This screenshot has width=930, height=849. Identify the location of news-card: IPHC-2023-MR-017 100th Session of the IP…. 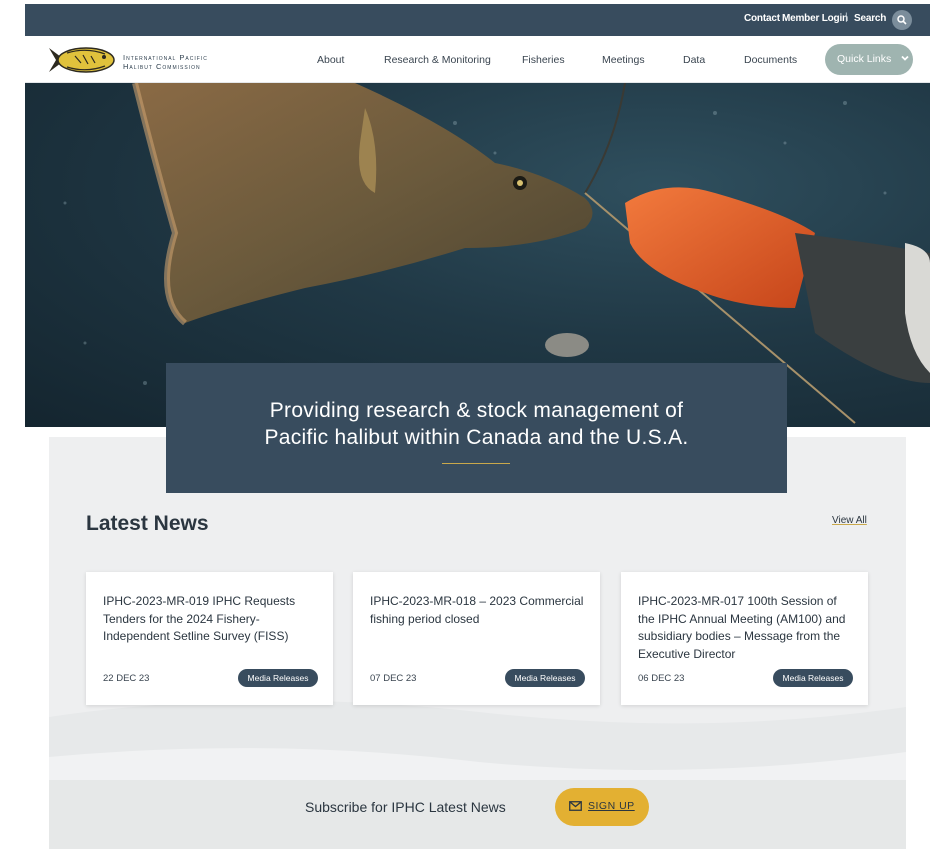
(744, 638).